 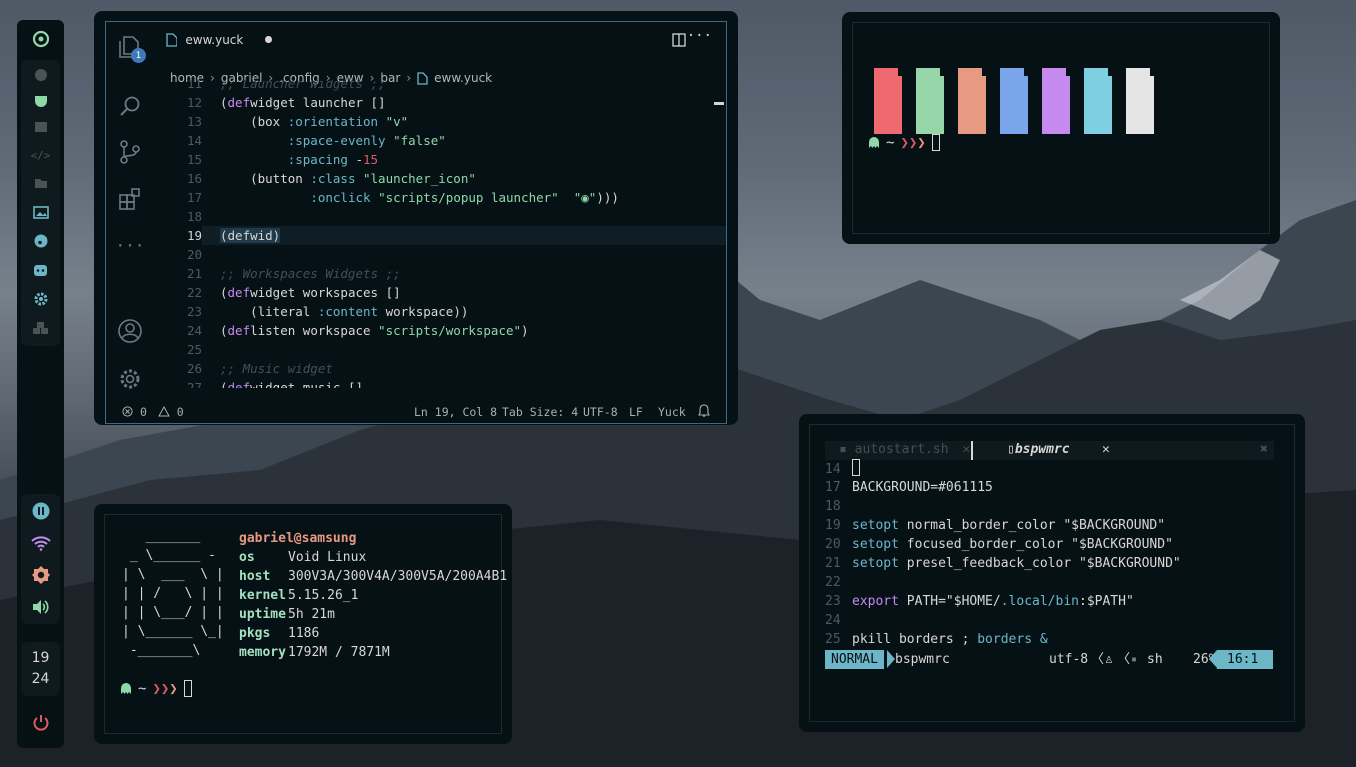 What do you see at coordinates (327, 557) in the screenshot?
I see `fetch-value: Void Linux` at bounding box center [327, 557].